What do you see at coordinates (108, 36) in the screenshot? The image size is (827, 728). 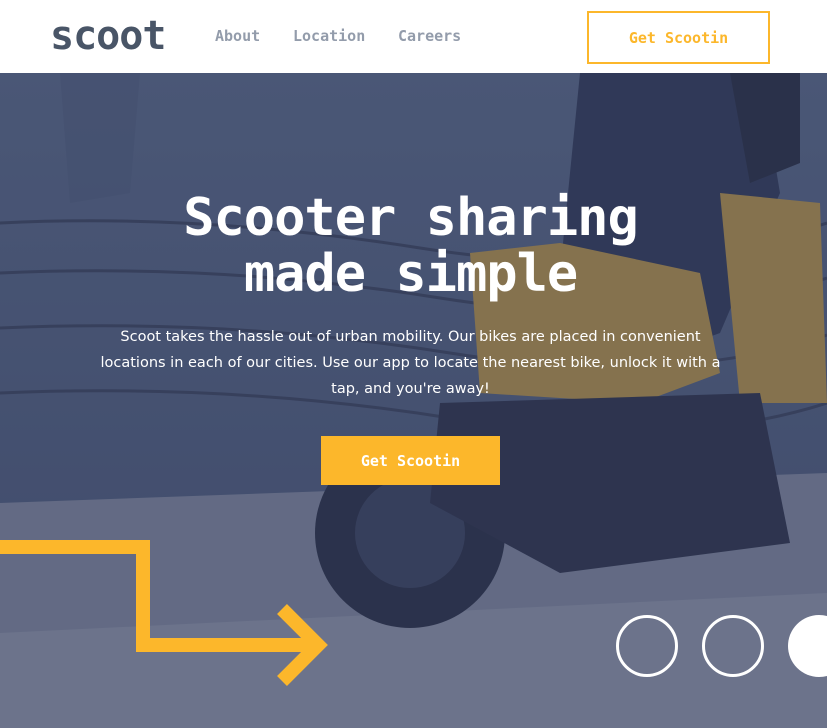 I see `scoot-logo: scoot` at bounding box center [108, 36].